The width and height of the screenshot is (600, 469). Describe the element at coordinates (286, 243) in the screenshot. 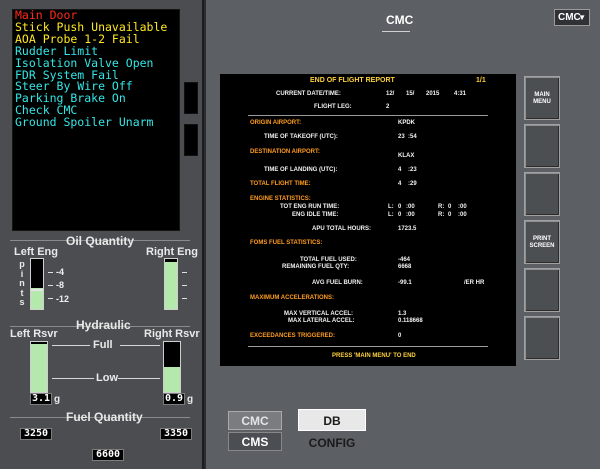

I see `foms-fuel-label: FOMS FUEL STATISTICS:` at that location.